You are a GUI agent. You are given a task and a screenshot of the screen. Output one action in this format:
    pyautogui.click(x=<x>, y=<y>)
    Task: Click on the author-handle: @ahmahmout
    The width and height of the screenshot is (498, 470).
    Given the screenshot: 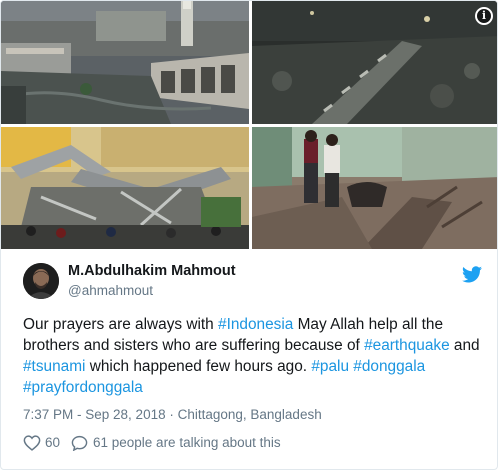 What is the action you would take?
    pyautogui.click(x=110, y=290)
    